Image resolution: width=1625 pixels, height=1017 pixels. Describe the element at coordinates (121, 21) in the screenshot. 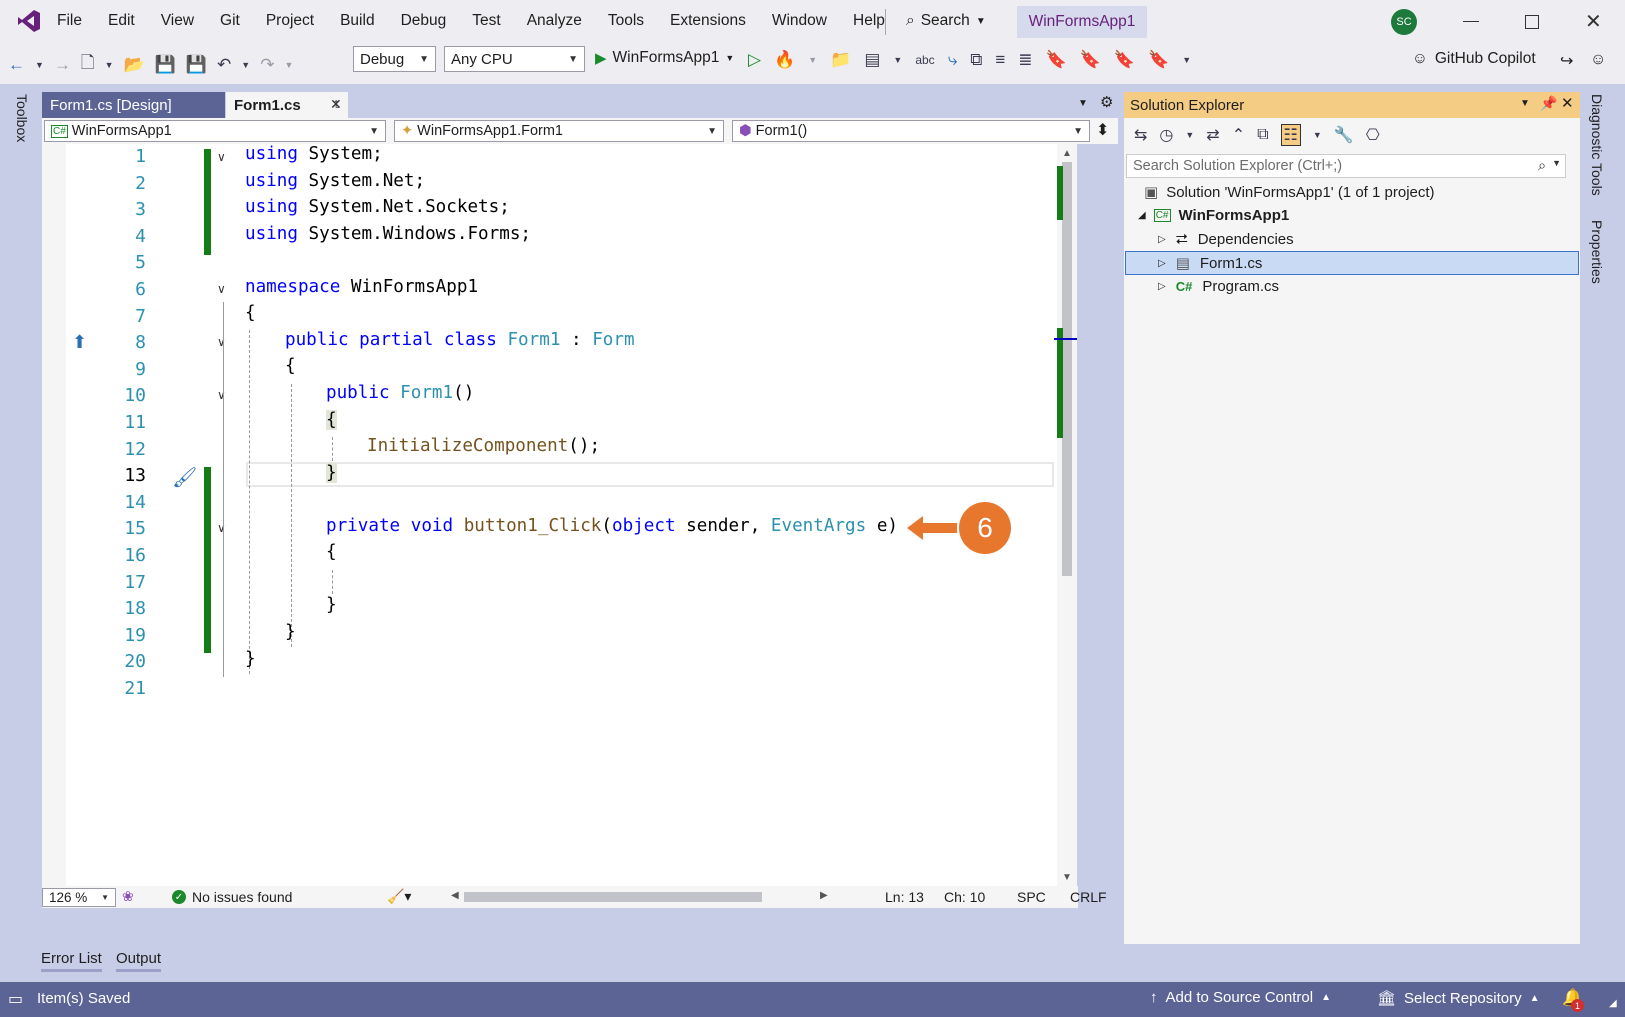

I see `menu-item-edit: Edit` at that location.